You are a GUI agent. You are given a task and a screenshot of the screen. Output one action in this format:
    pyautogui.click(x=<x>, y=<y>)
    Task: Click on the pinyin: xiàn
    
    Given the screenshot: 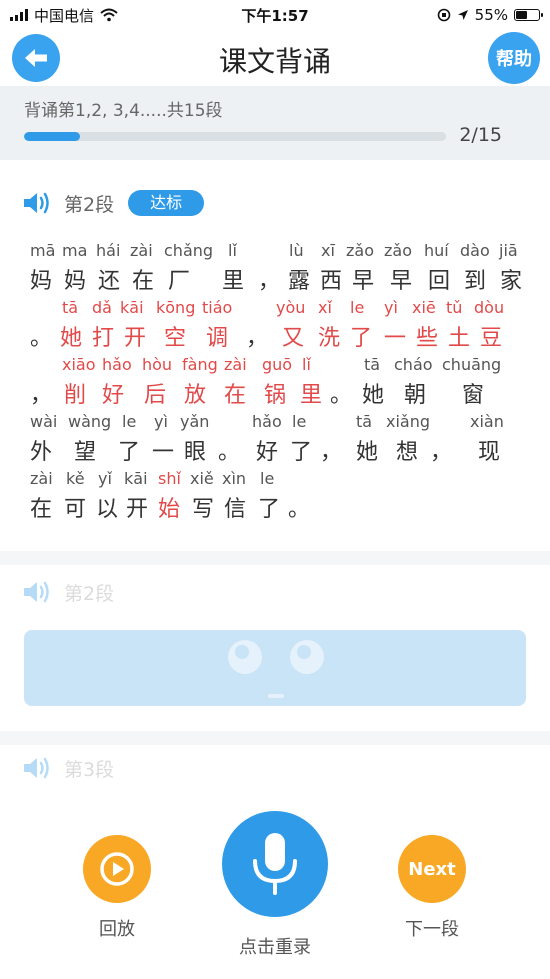 What is the action you would take?
    pyautogui.click(x=487, y=421)
    